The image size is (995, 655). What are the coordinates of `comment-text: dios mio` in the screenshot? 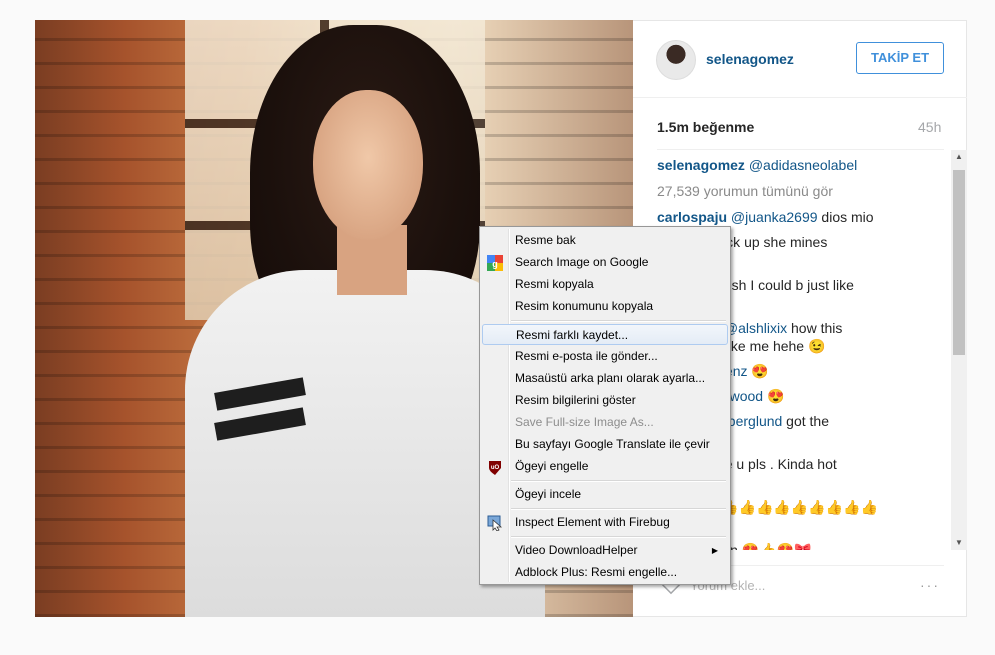 It's located at (845, 217).